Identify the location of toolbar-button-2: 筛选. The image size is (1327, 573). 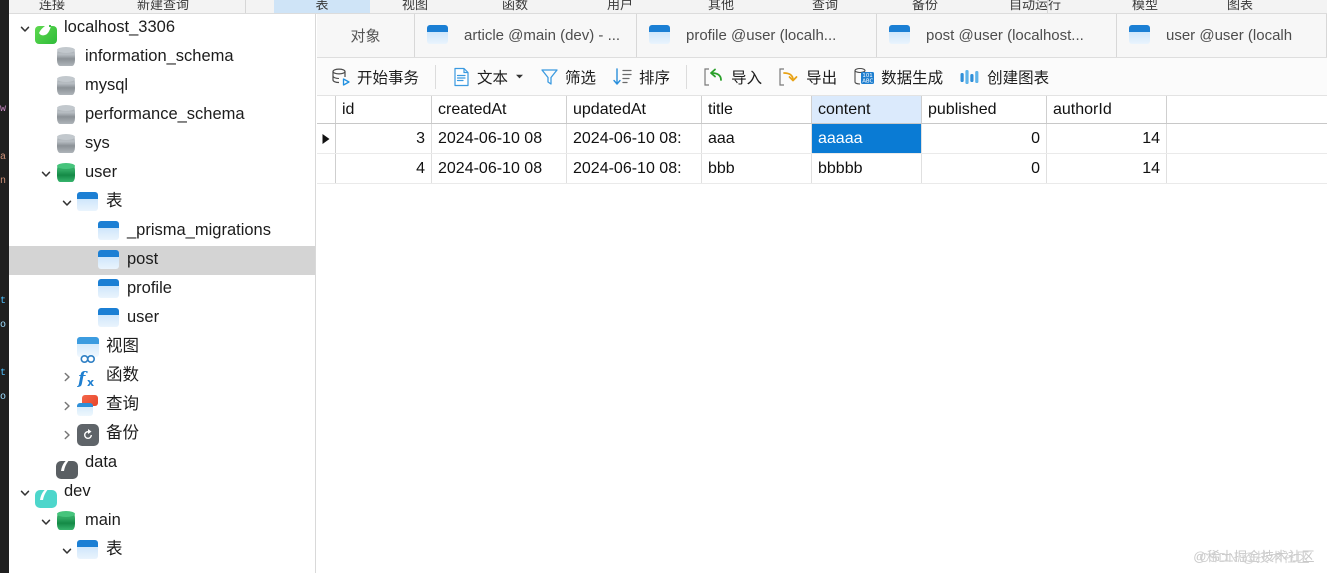
(568, 77).